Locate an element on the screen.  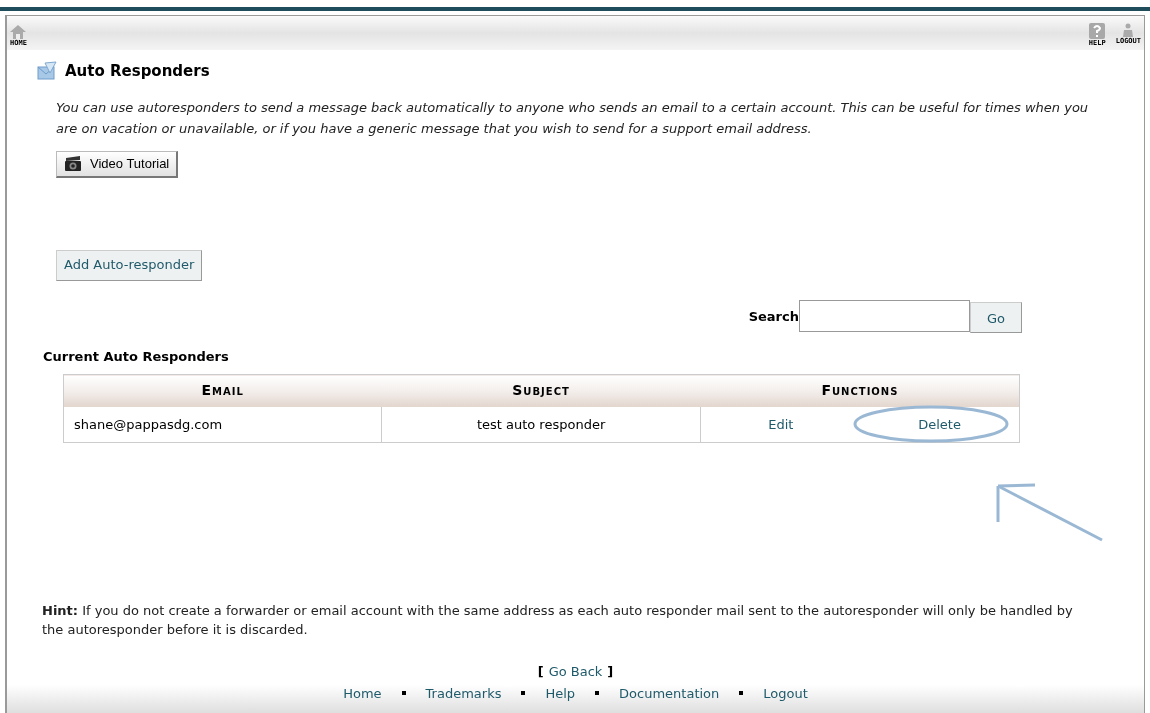
page-title: Auto Responders is located at coordinates (137, 71).